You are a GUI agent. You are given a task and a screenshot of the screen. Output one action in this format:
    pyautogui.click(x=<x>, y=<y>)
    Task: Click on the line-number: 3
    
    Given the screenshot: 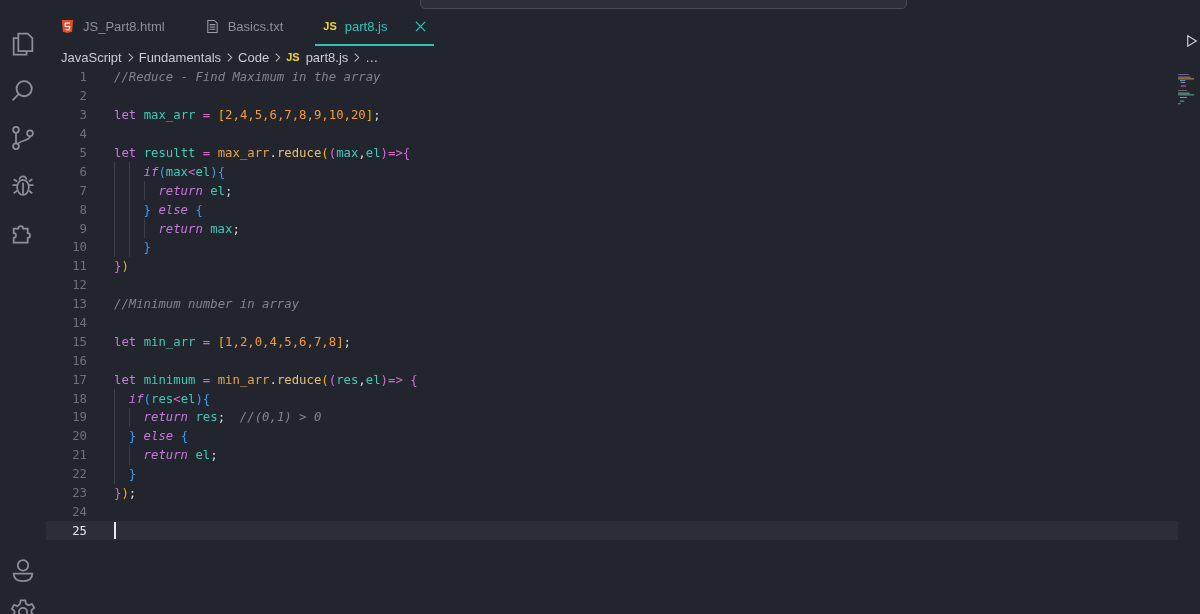 What is the action you would take?
    pyautogui.click(x=82, y=115)
    